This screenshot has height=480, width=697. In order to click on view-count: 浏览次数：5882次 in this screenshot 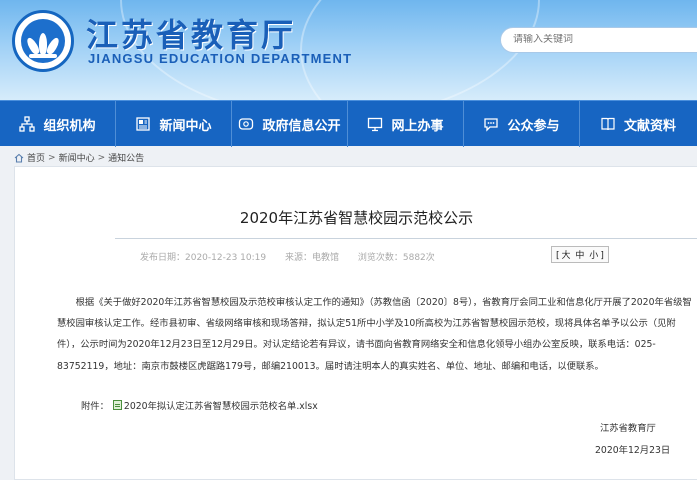, I will do `click(396, 258)`.